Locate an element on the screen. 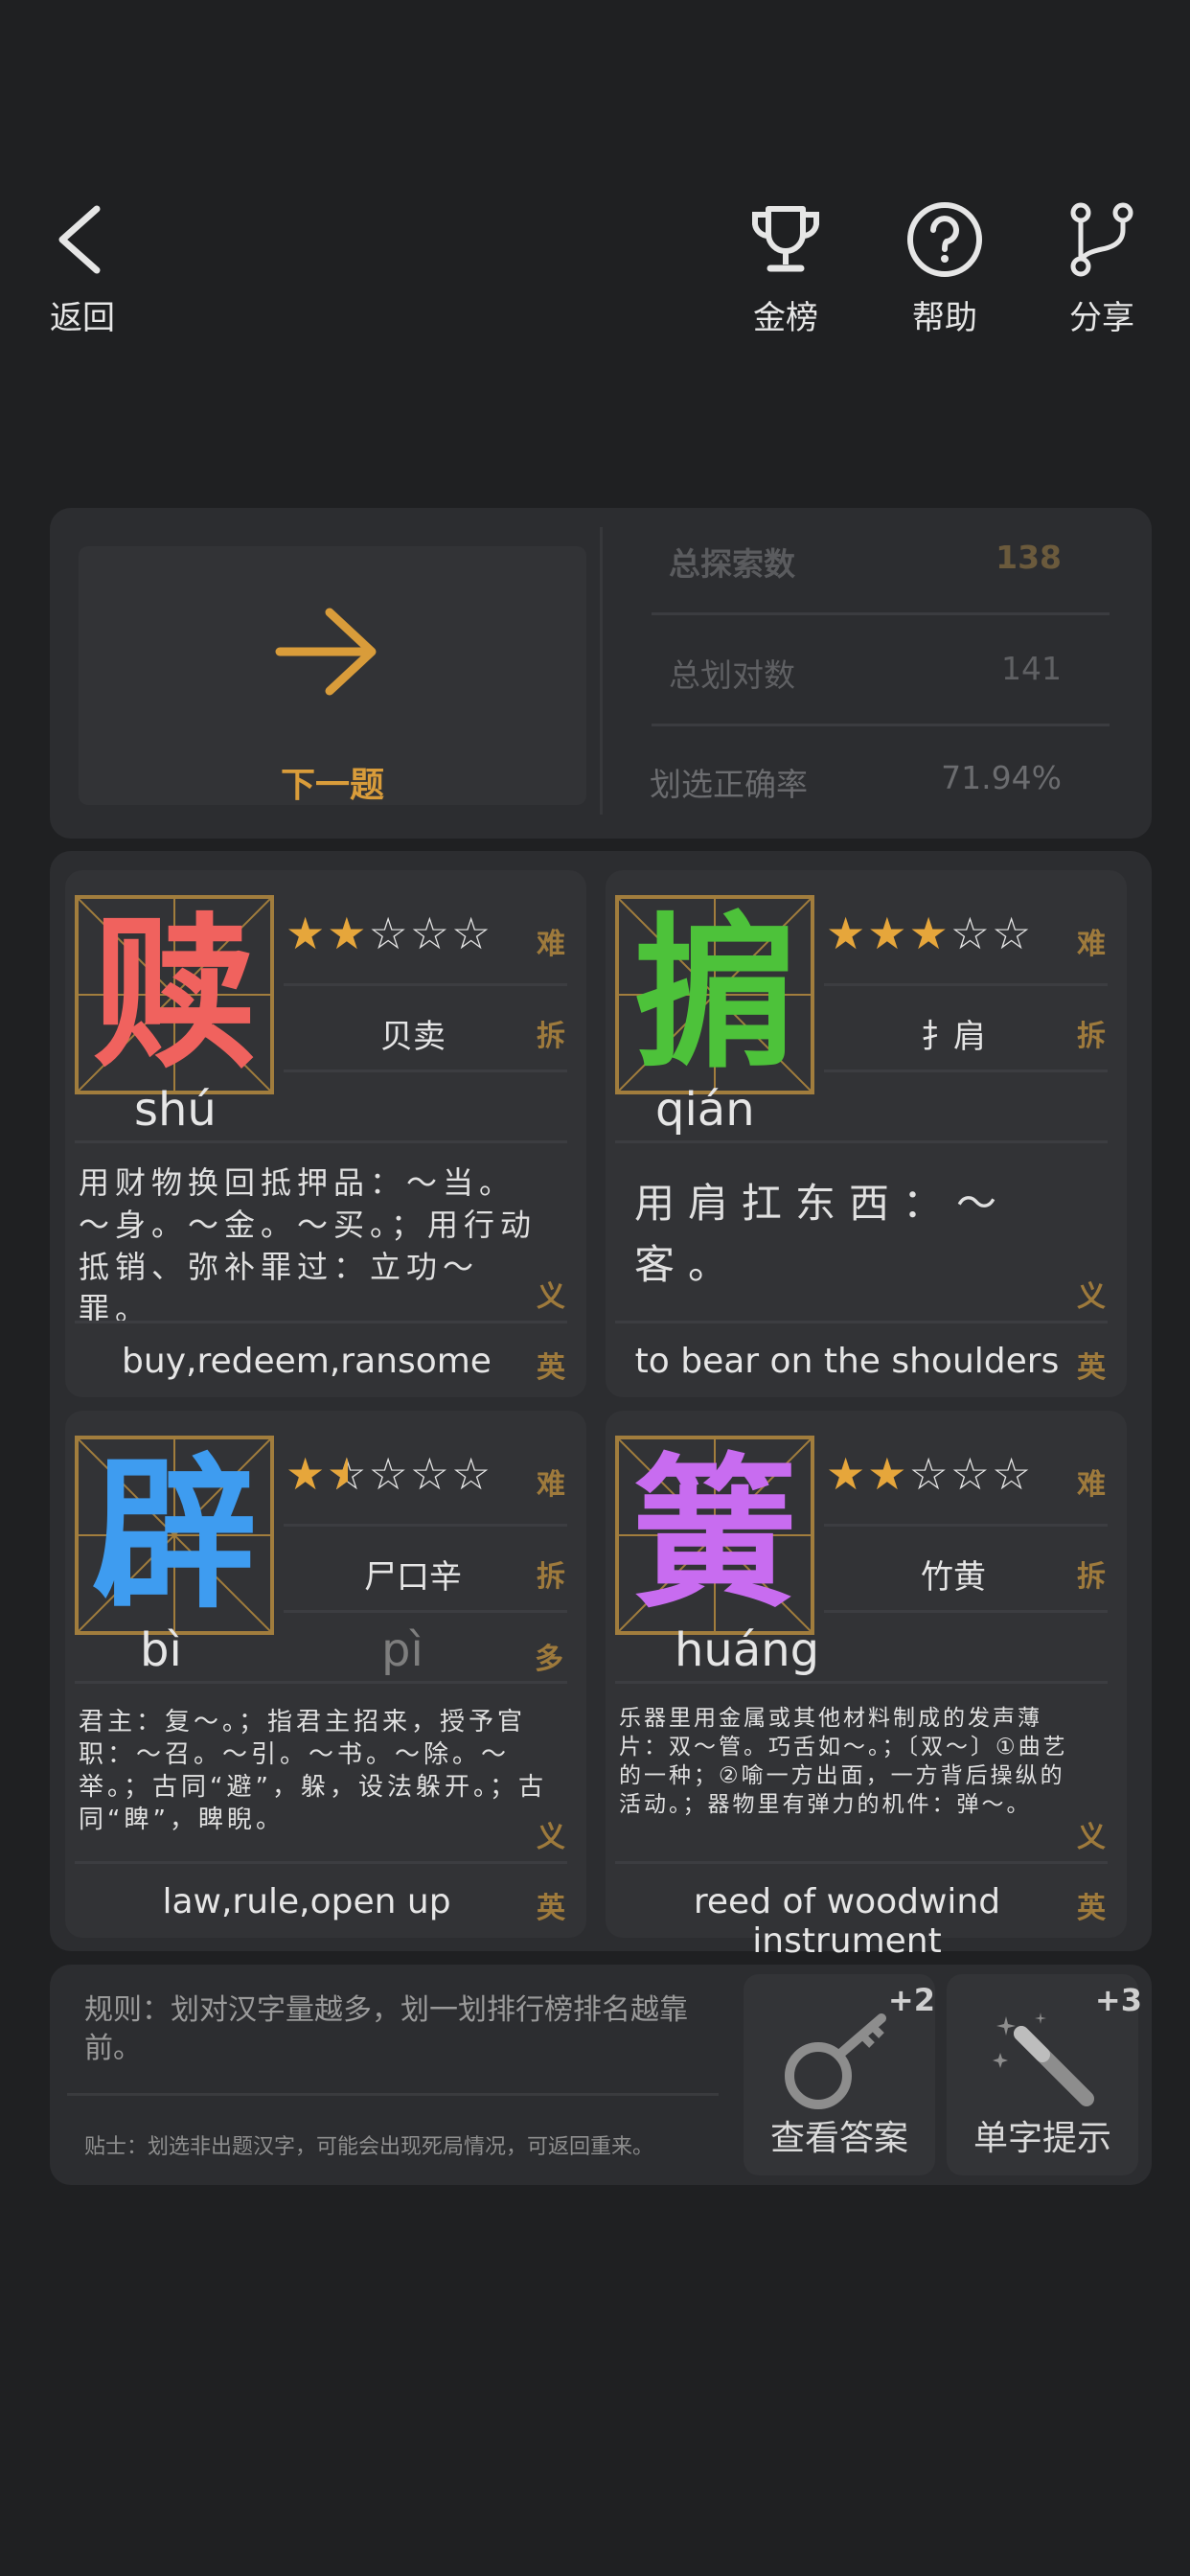 Image resolution: width=1190 pixels, height=2576 pixels. view-answer-button: +2 查看答案 is located at coordinates (840, 2074).